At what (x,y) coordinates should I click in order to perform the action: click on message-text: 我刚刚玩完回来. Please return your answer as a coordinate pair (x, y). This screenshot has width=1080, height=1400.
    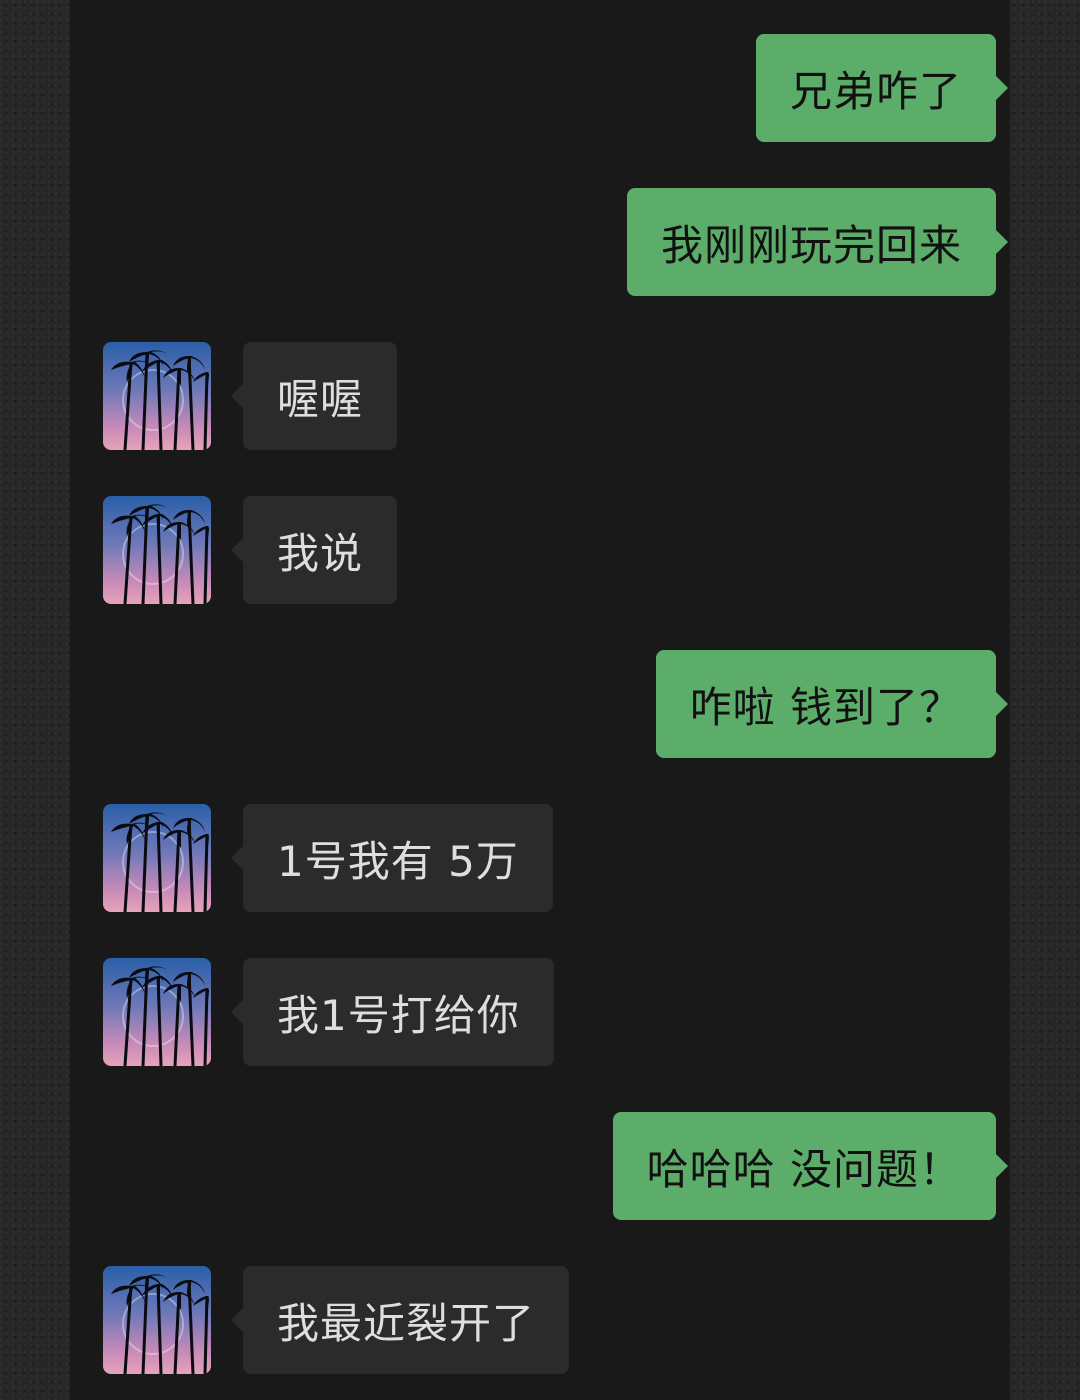
    Looking at the image, I should click on (811, 245).